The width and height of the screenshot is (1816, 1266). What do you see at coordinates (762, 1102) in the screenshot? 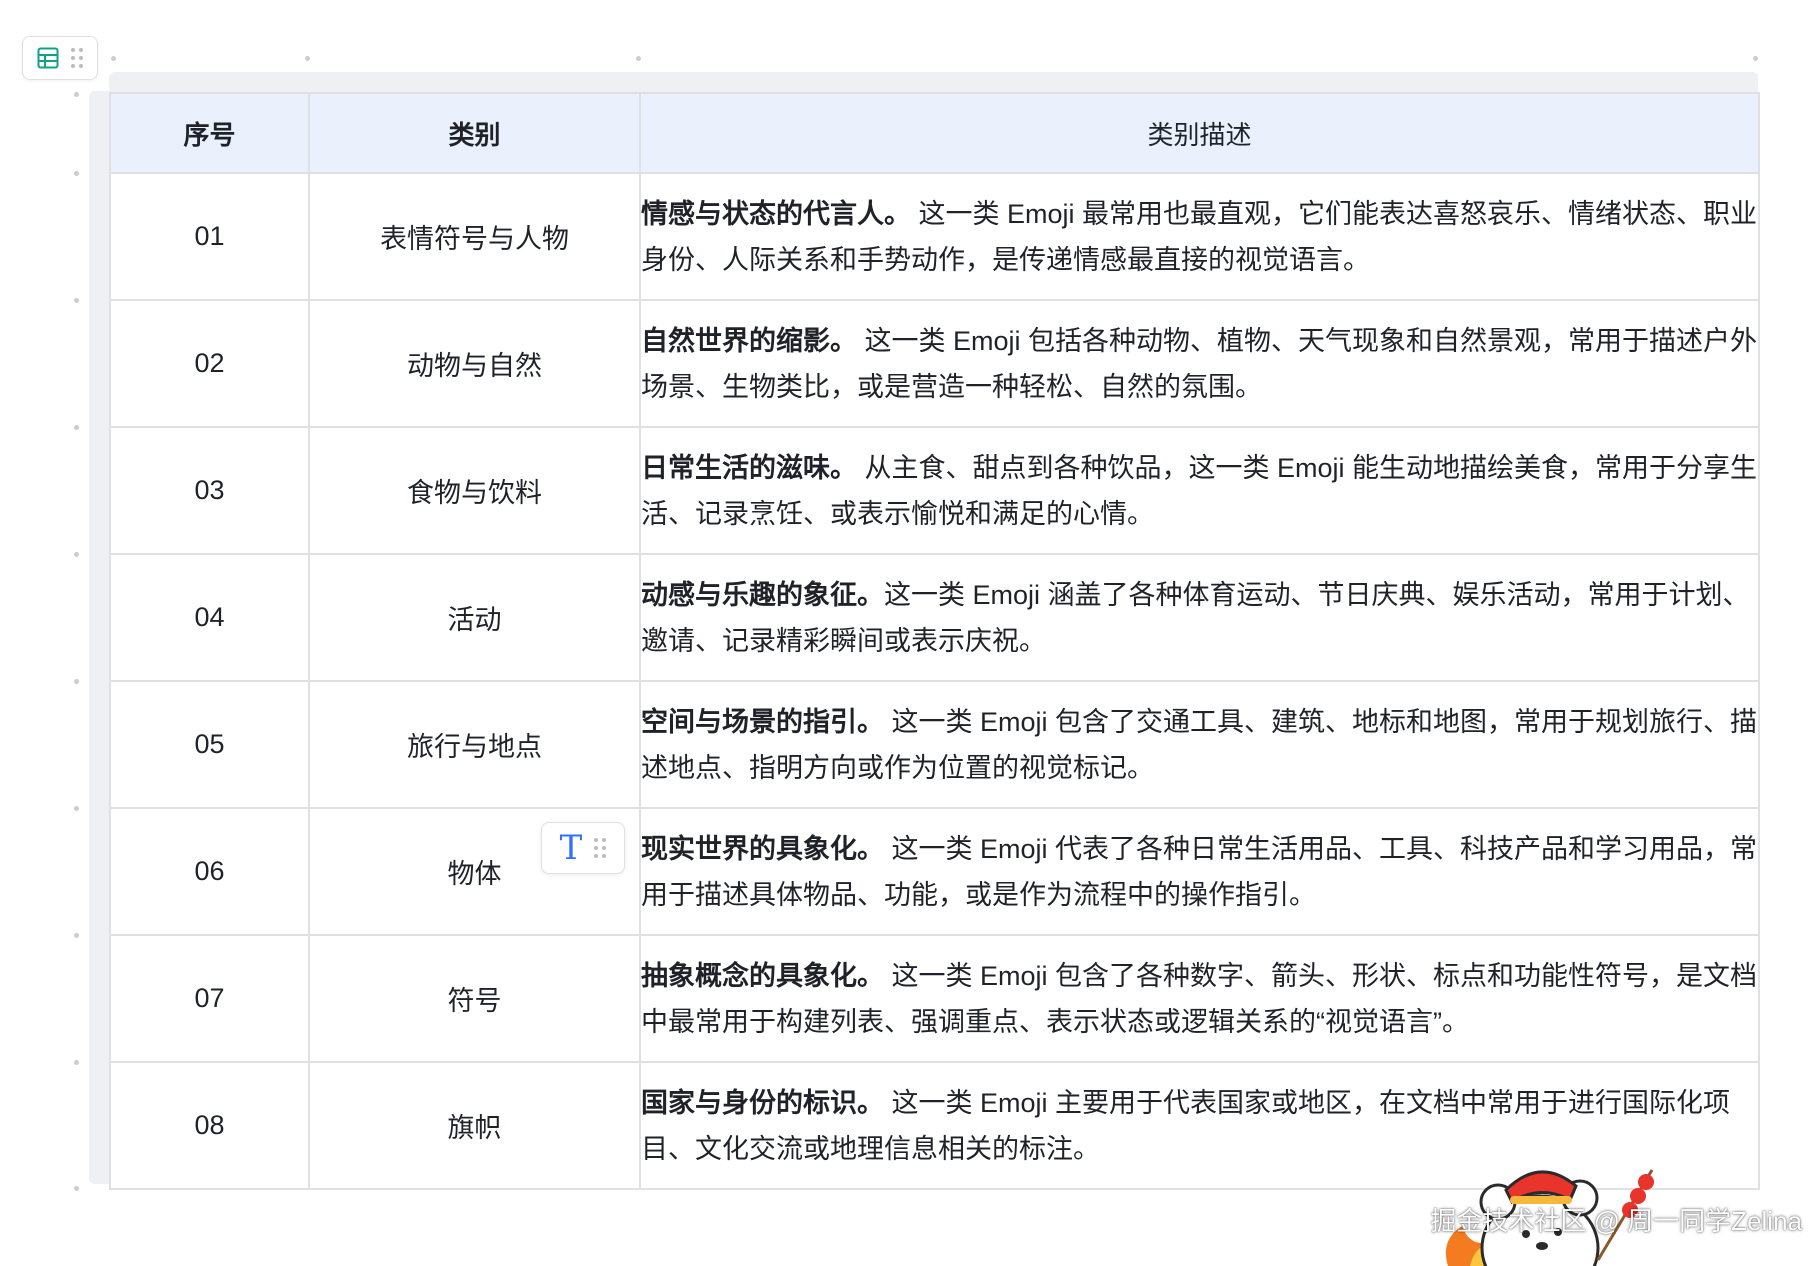
I see `description-lead: 国家与身份的标识。` at bounding box center [762, 1102].